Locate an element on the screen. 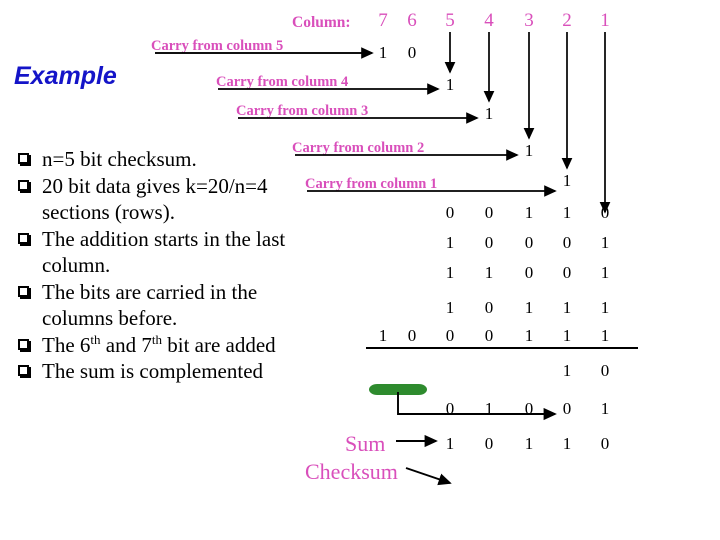 The height and width of the screenshot is (540, 720). table-row-5-col7: 1 is located at coordinates (383, 335).